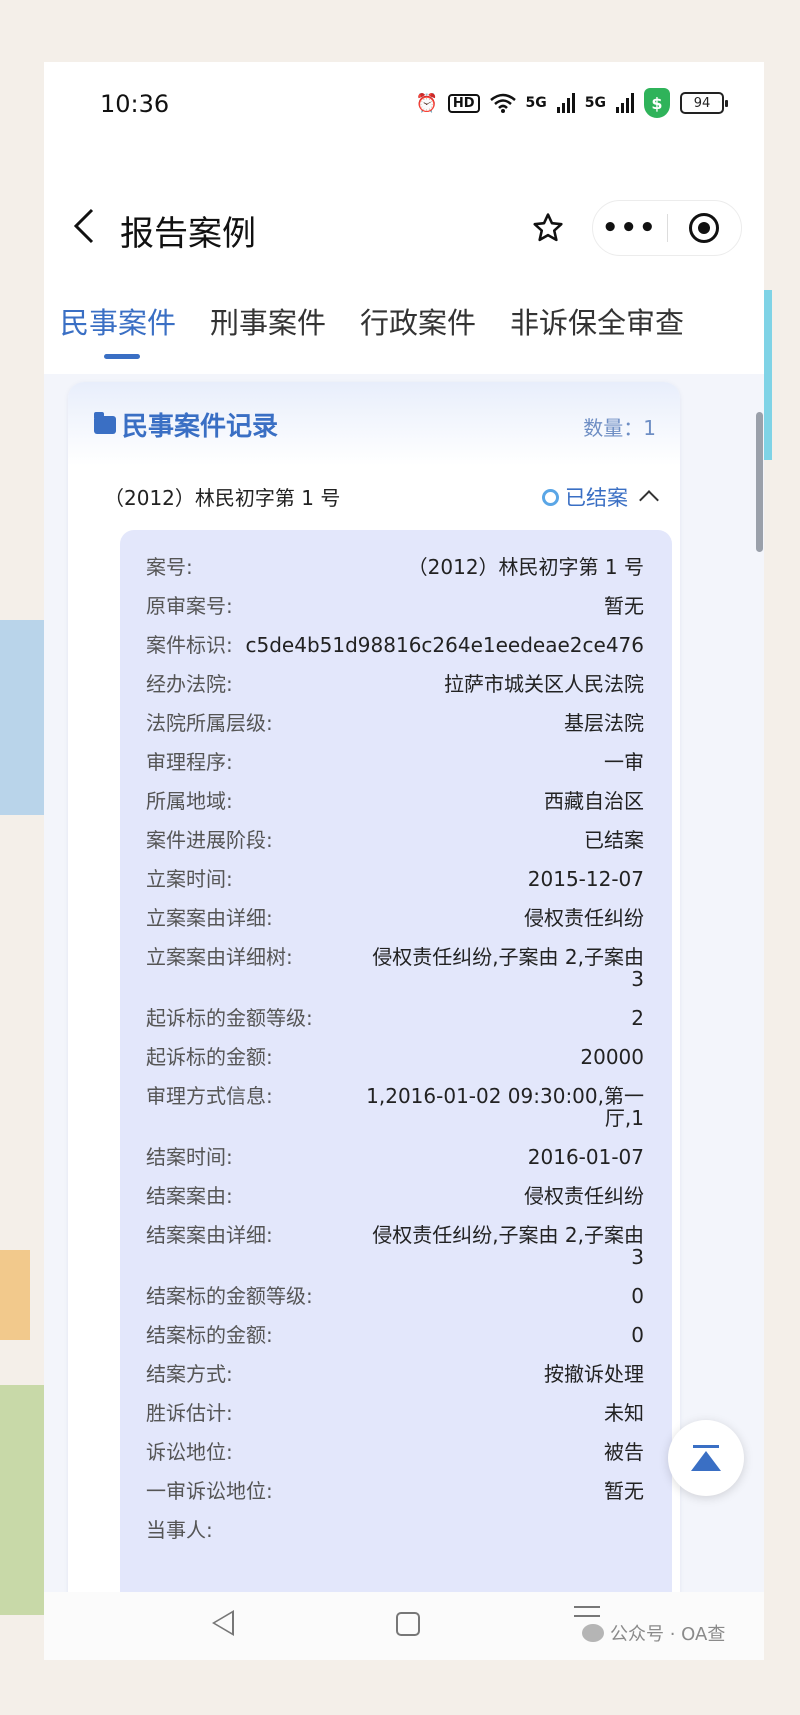 This screenshot has height=1715, width=800. Describe the element at coordinates (550, 497) in the screenshot. I see `status-ring-icon` at that location.